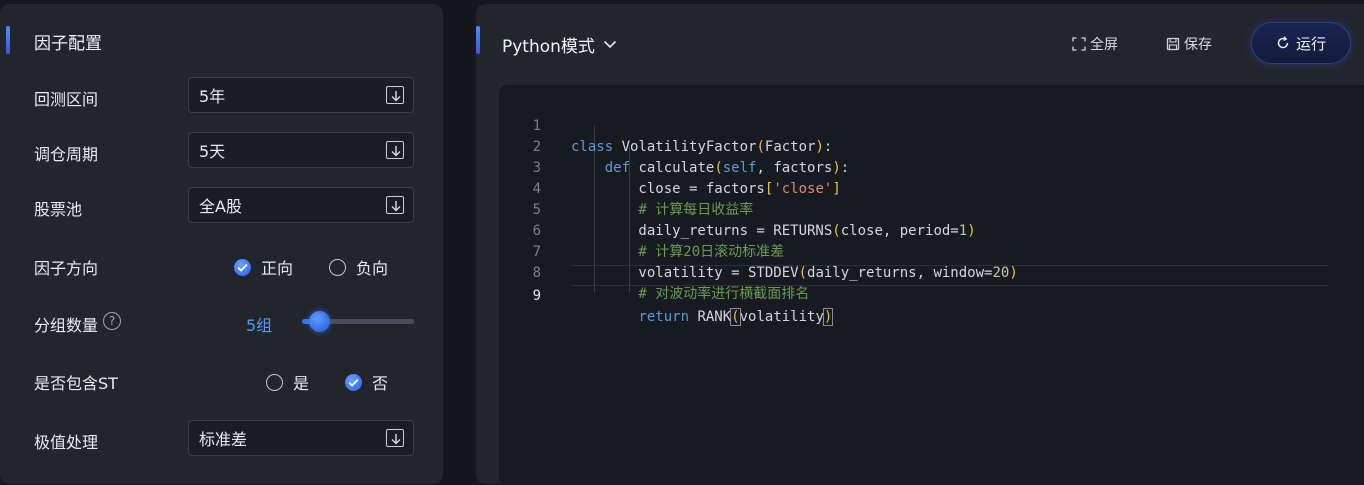  What do you see at coordinates (380, 383) in the screenshot?
I see `include-st-no-label: 否` at bounding box center [380, 383].